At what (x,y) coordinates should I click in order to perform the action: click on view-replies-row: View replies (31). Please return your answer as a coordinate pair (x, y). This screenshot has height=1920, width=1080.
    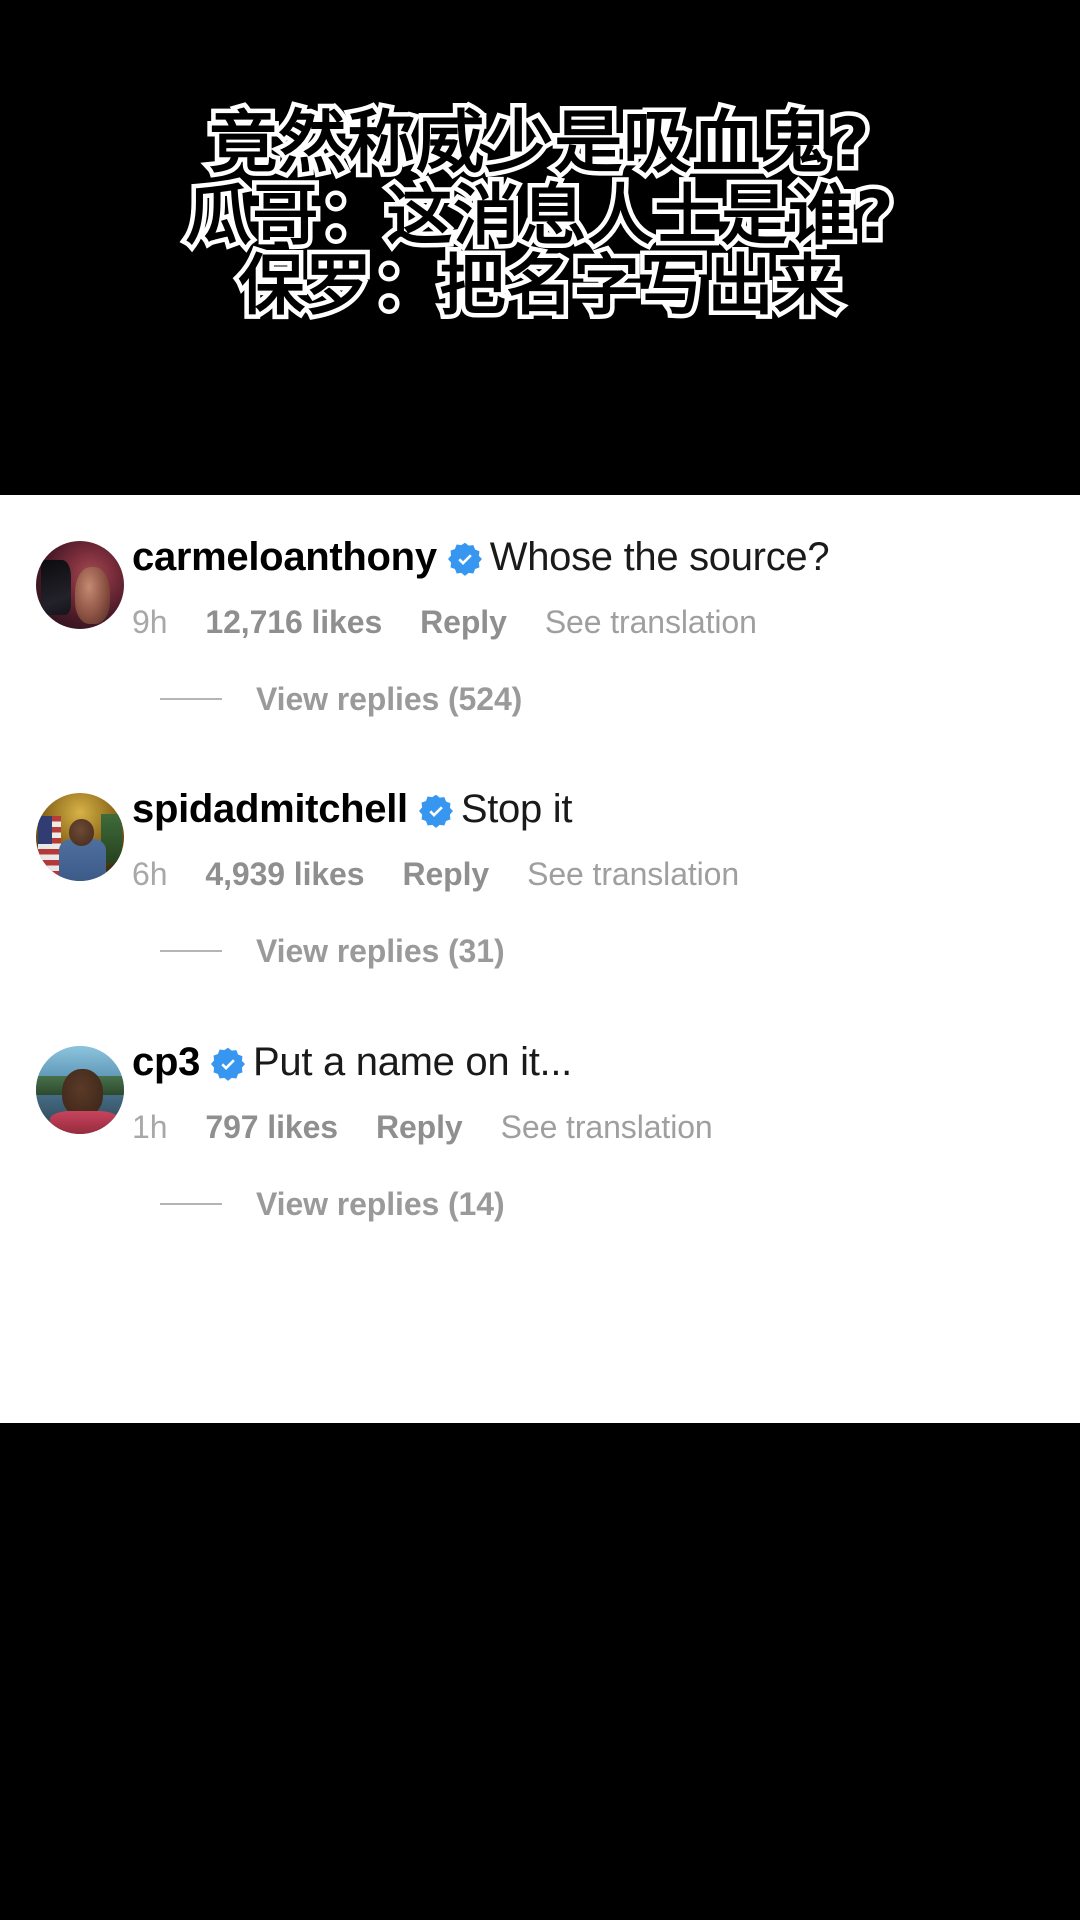
    Looking at the image, I should click on (620, 951).